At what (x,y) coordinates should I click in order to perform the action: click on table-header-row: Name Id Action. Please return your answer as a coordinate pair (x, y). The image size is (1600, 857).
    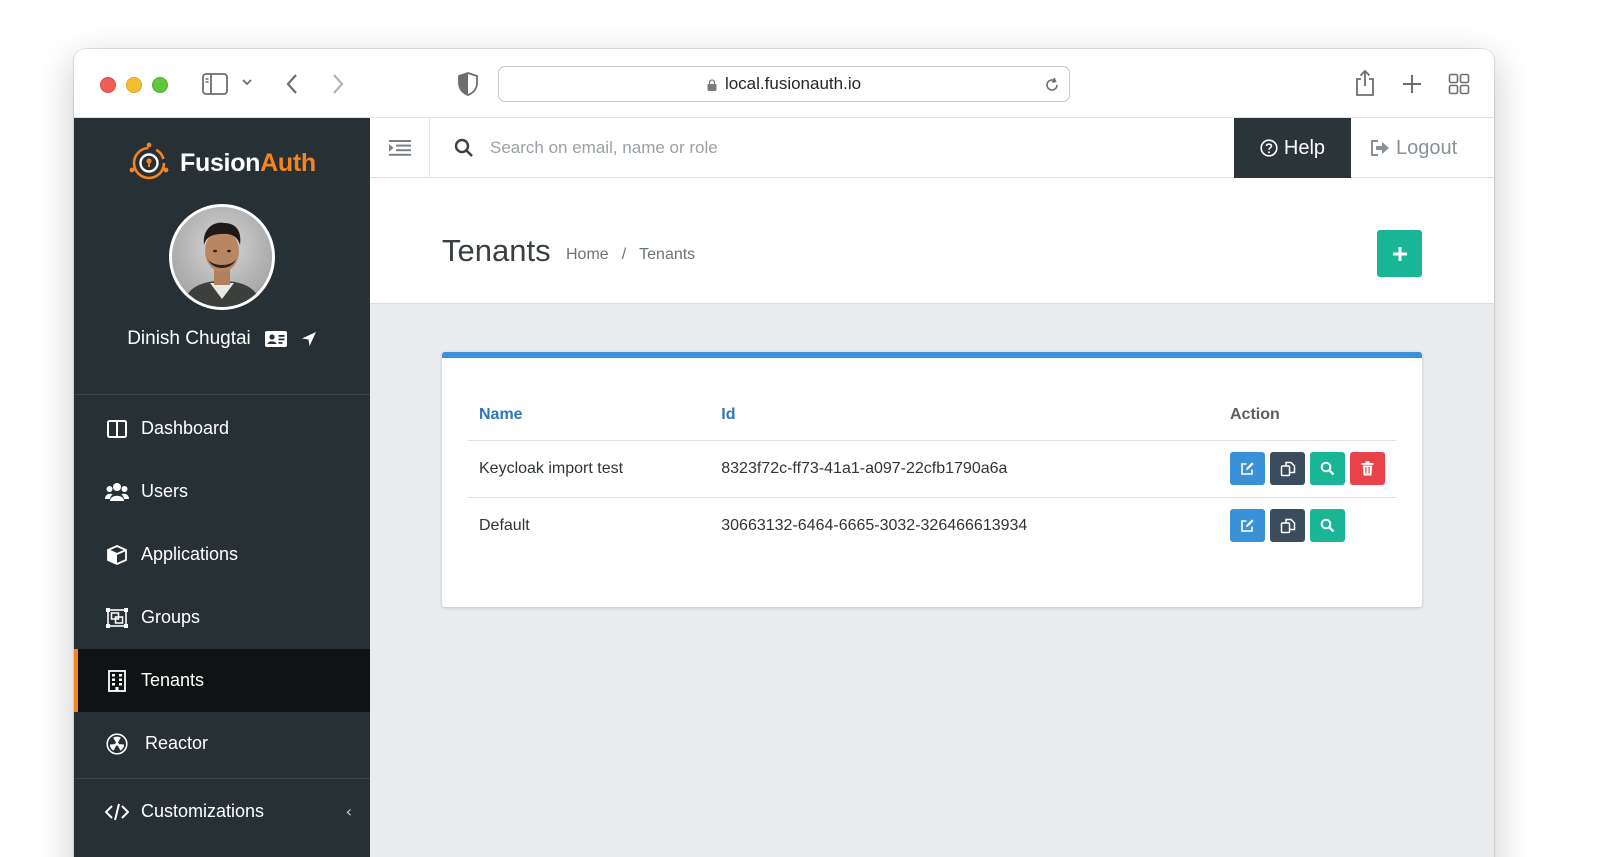
    Looking at the image, I should click on (932, 422).